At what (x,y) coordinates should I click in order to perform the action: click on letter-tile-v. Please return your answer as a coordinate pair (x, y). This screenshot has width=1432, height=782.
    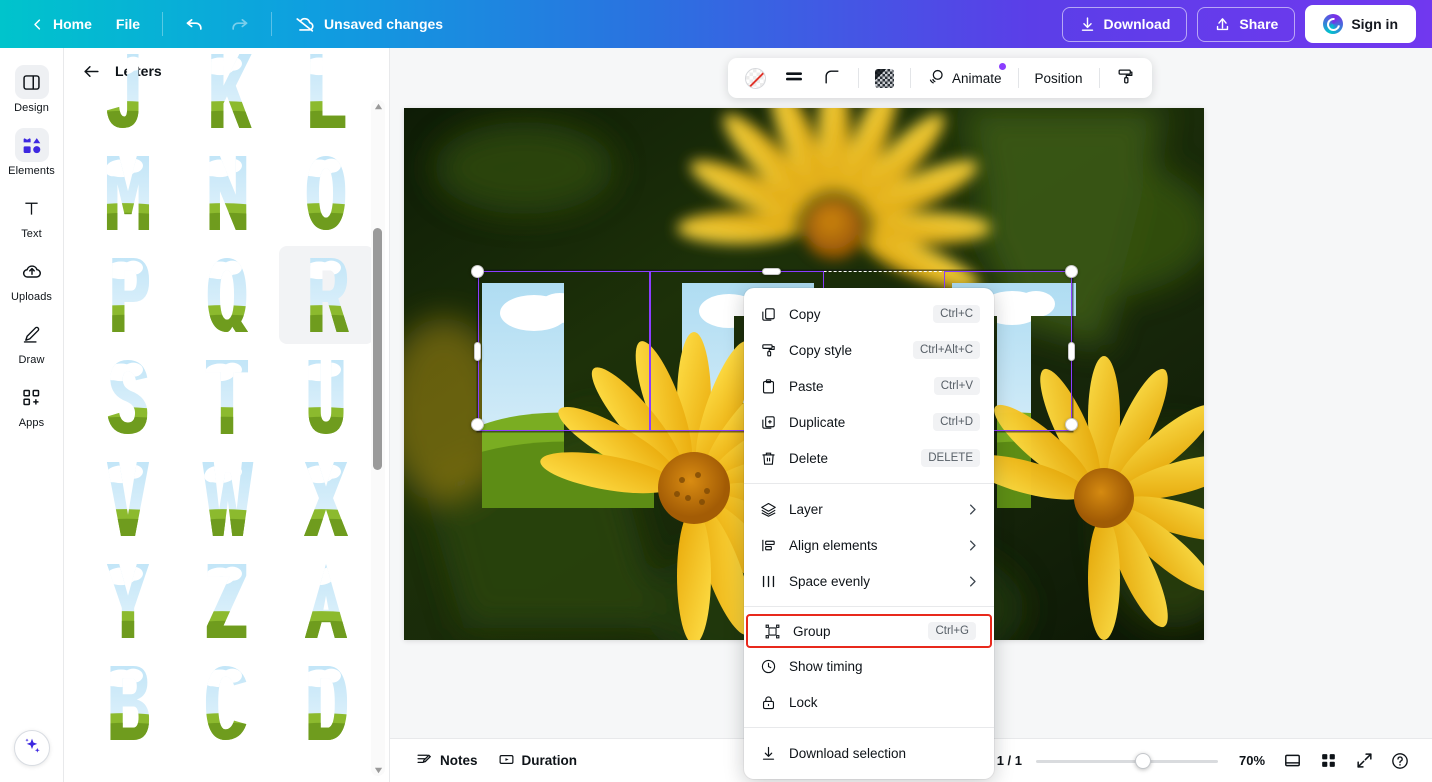
    Looking at the image, I should click on (127, 499).